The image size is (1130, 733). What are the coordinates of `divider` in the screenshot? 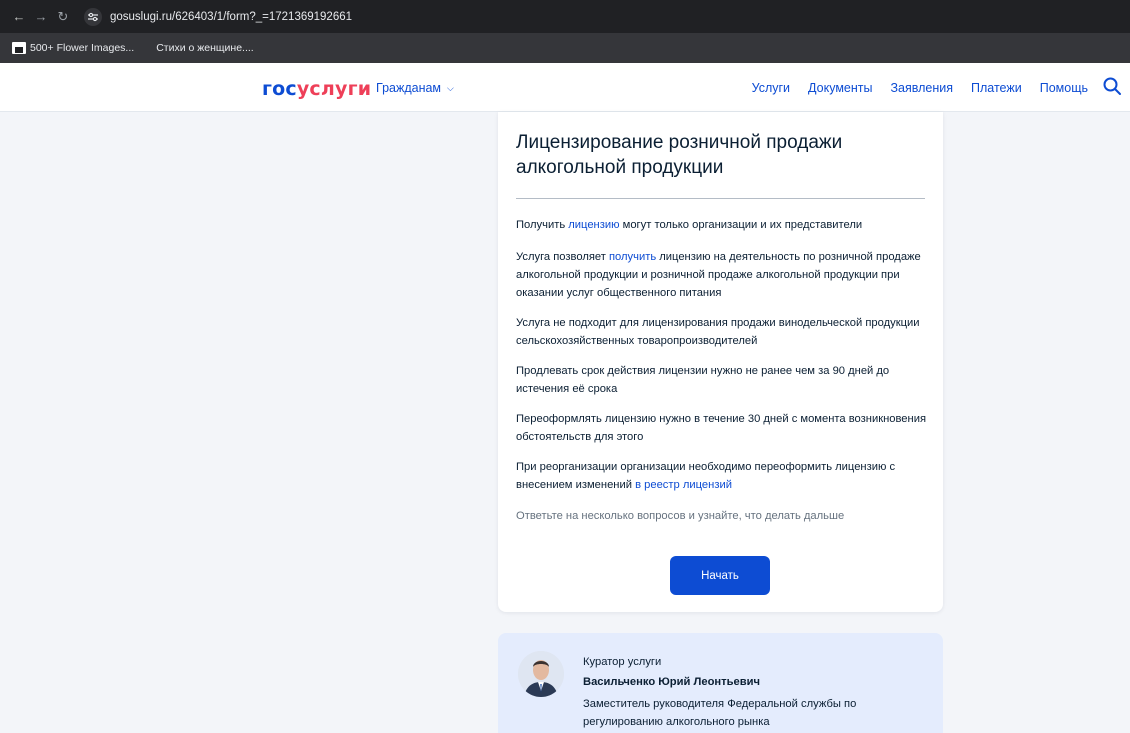 It's located at (720, 198).